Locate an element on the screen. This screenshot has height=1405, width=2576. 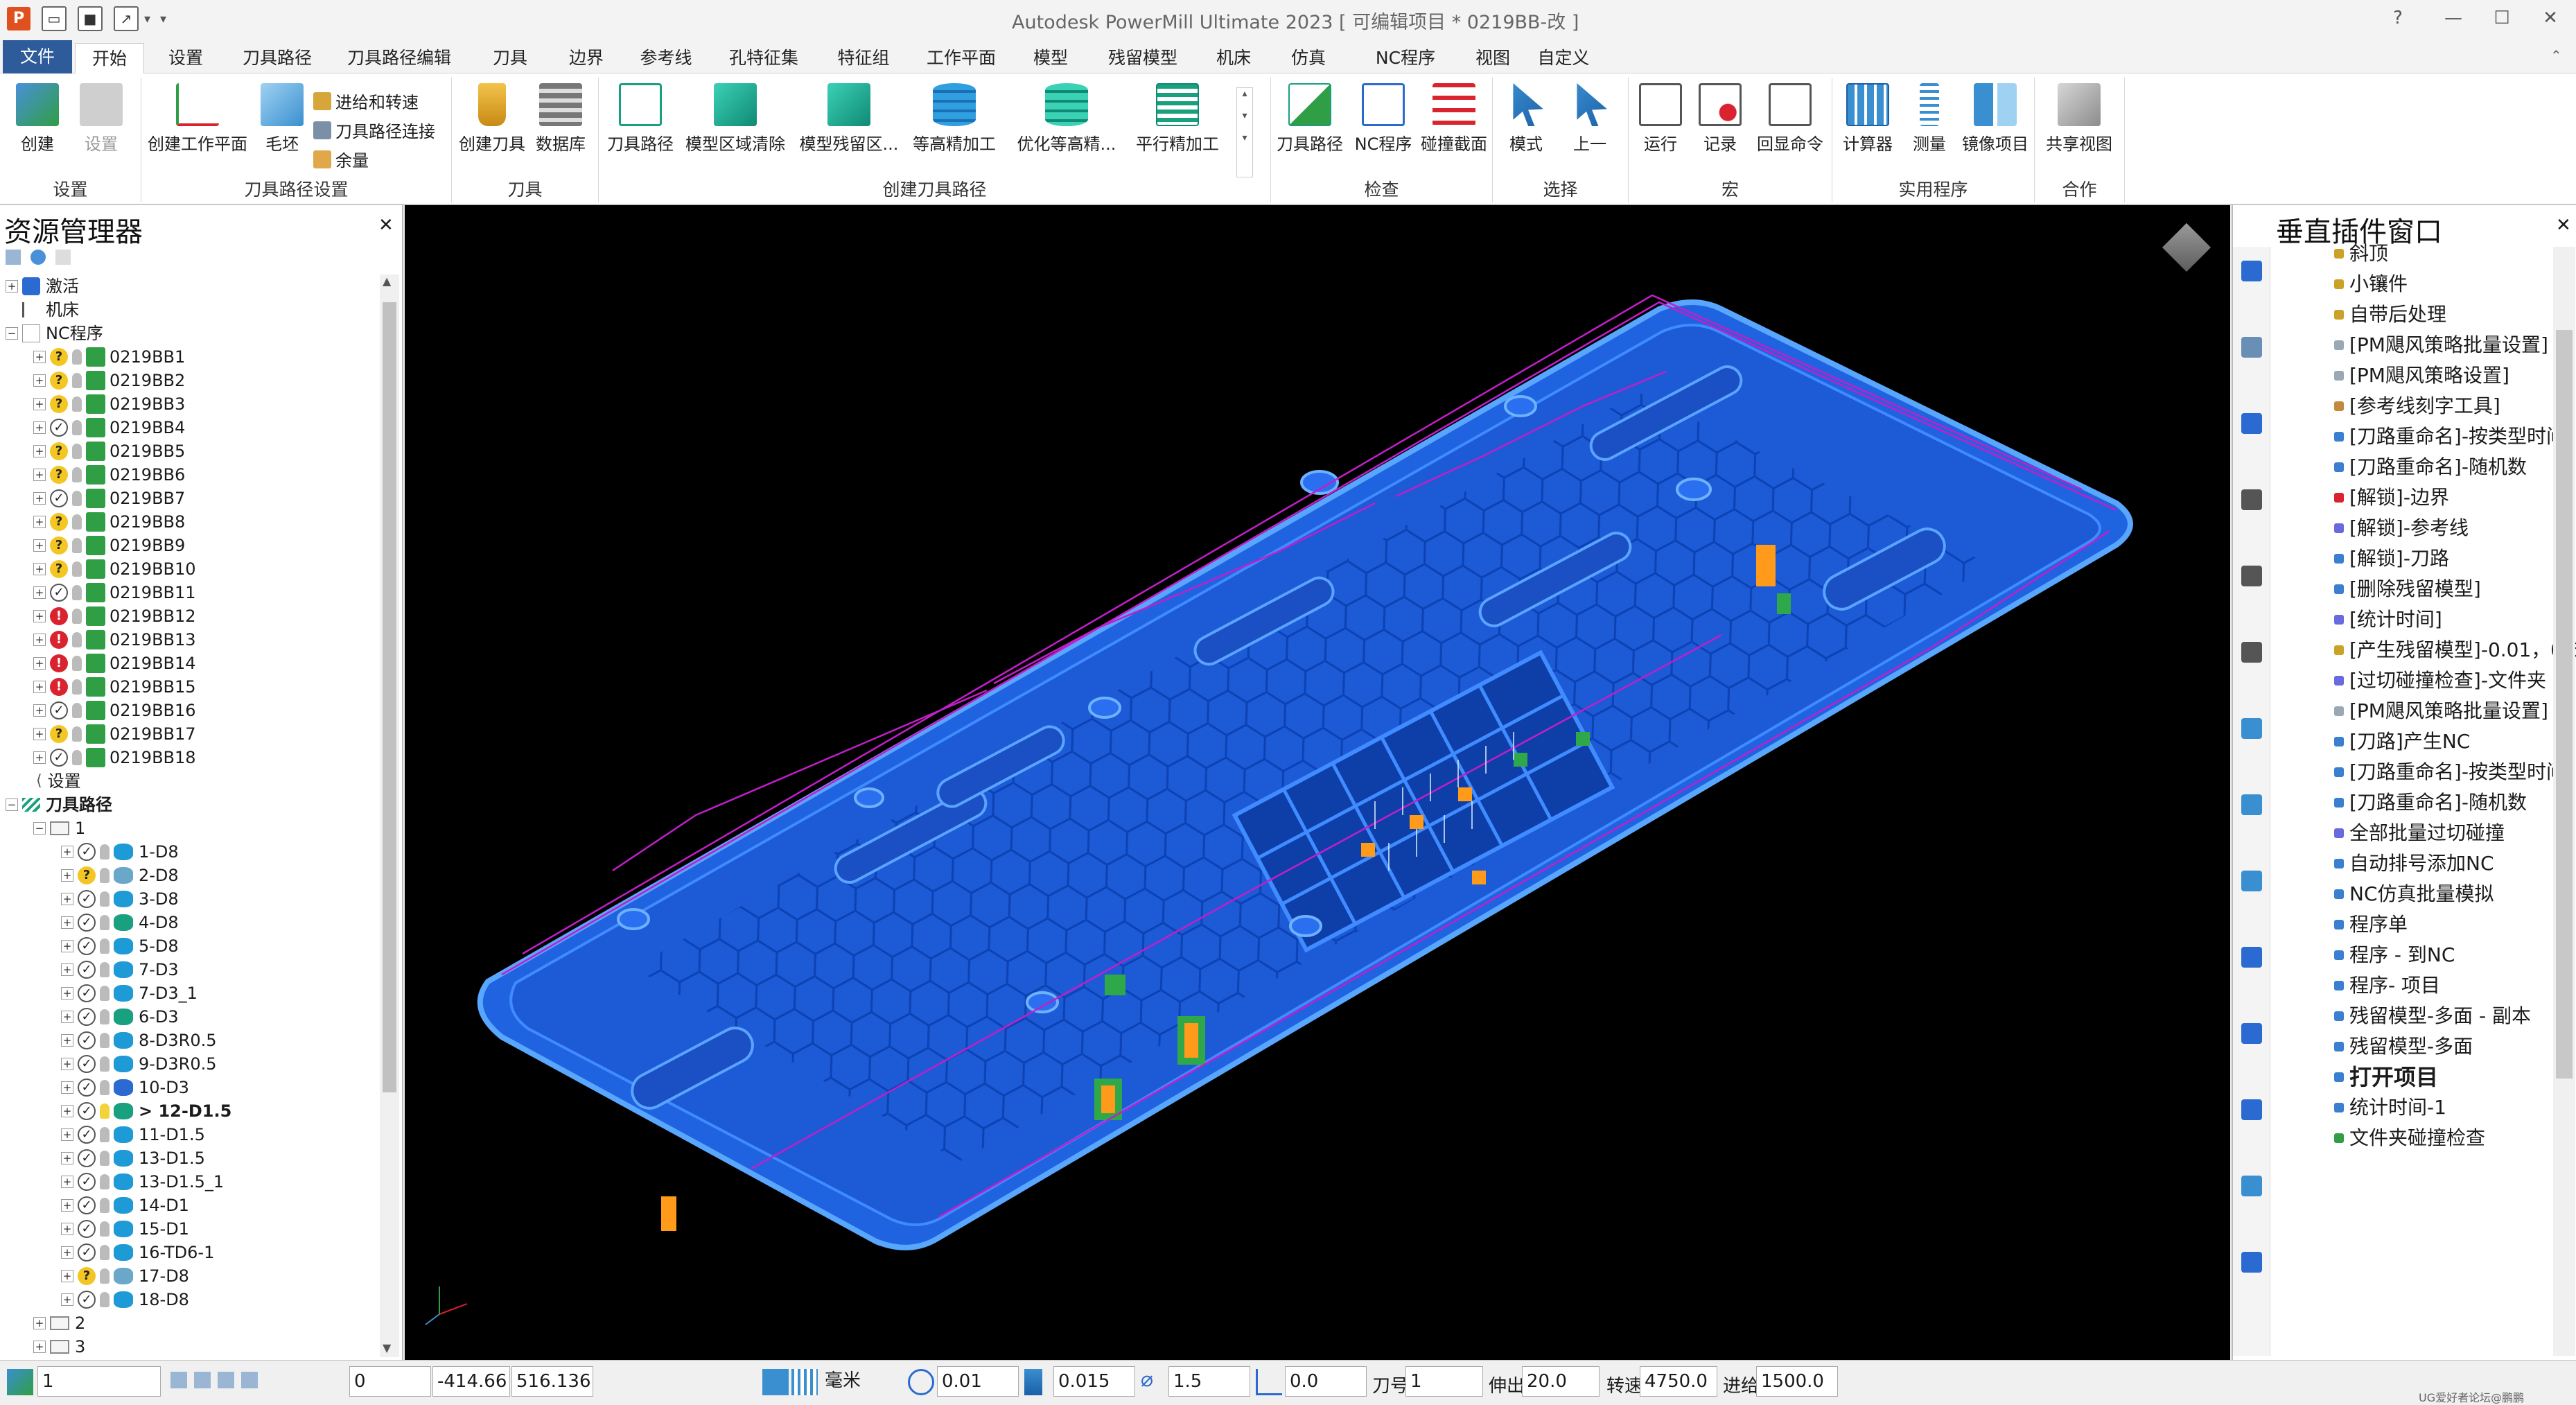
workplane-status-icon is located at coordinates (20, 1382).